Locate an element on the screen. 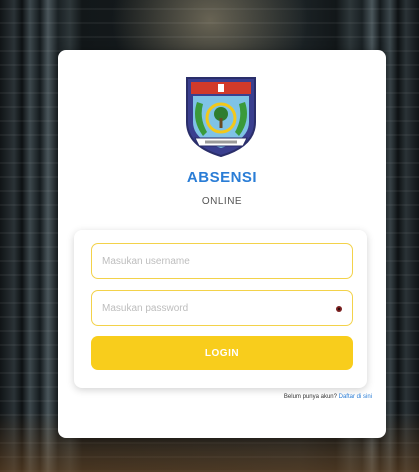 This screenshot has width=419, height=472. password-field-wrapper is located at coordinates (222, 308).